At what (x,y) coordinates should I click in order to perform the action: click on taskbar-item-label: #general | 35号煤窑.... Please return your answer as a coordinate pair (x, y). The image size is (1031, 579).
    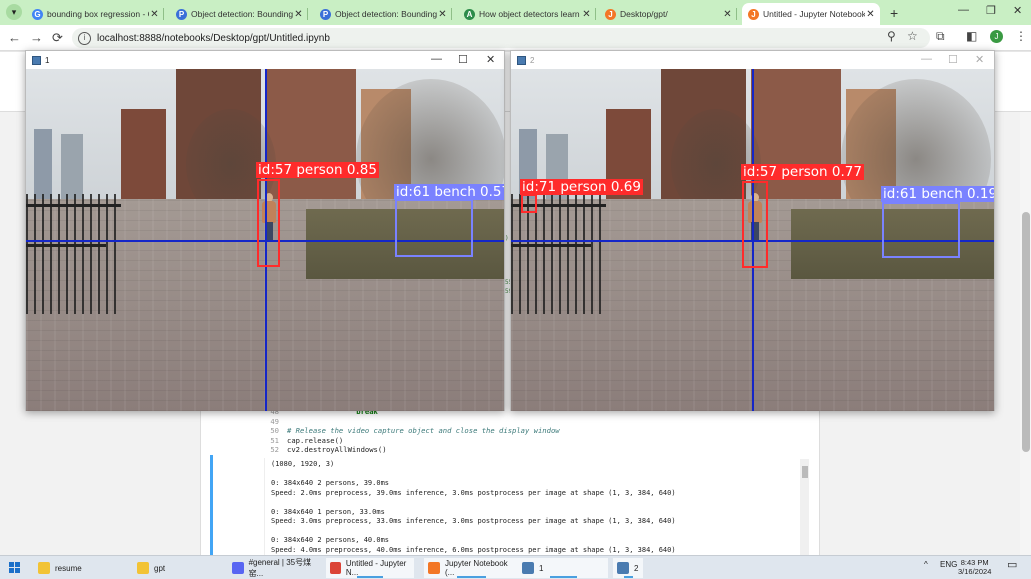
    Looking at the image, I should click on (280, 568).